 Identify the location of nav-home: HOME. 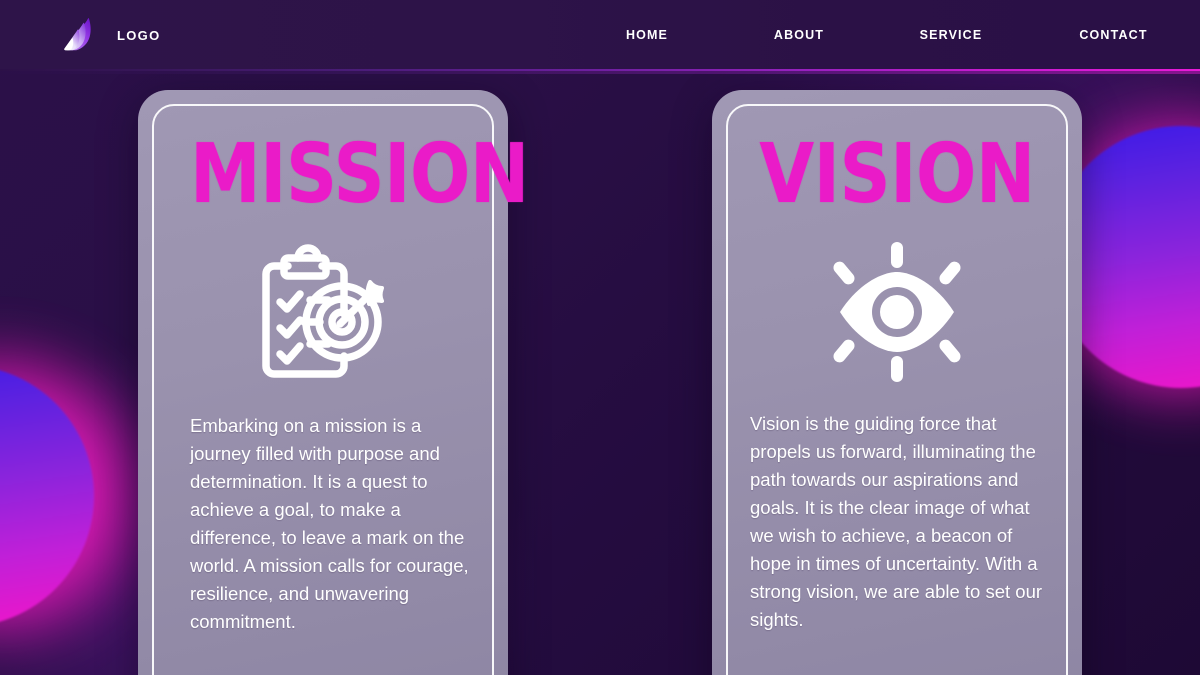
(647, 35).